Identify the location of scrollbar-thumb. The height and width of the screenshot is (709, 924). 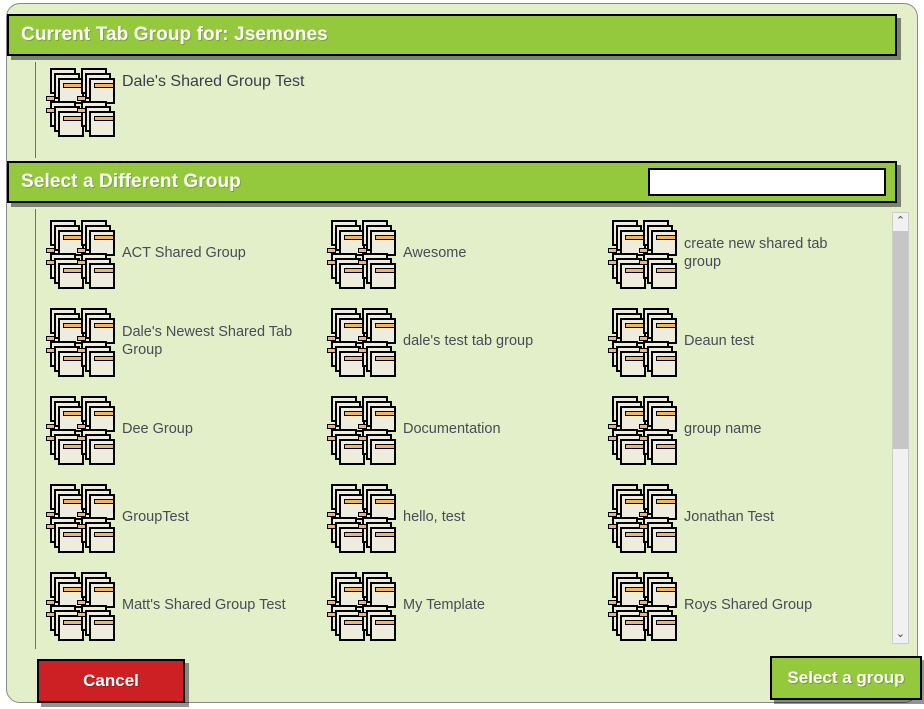
(900, 340).